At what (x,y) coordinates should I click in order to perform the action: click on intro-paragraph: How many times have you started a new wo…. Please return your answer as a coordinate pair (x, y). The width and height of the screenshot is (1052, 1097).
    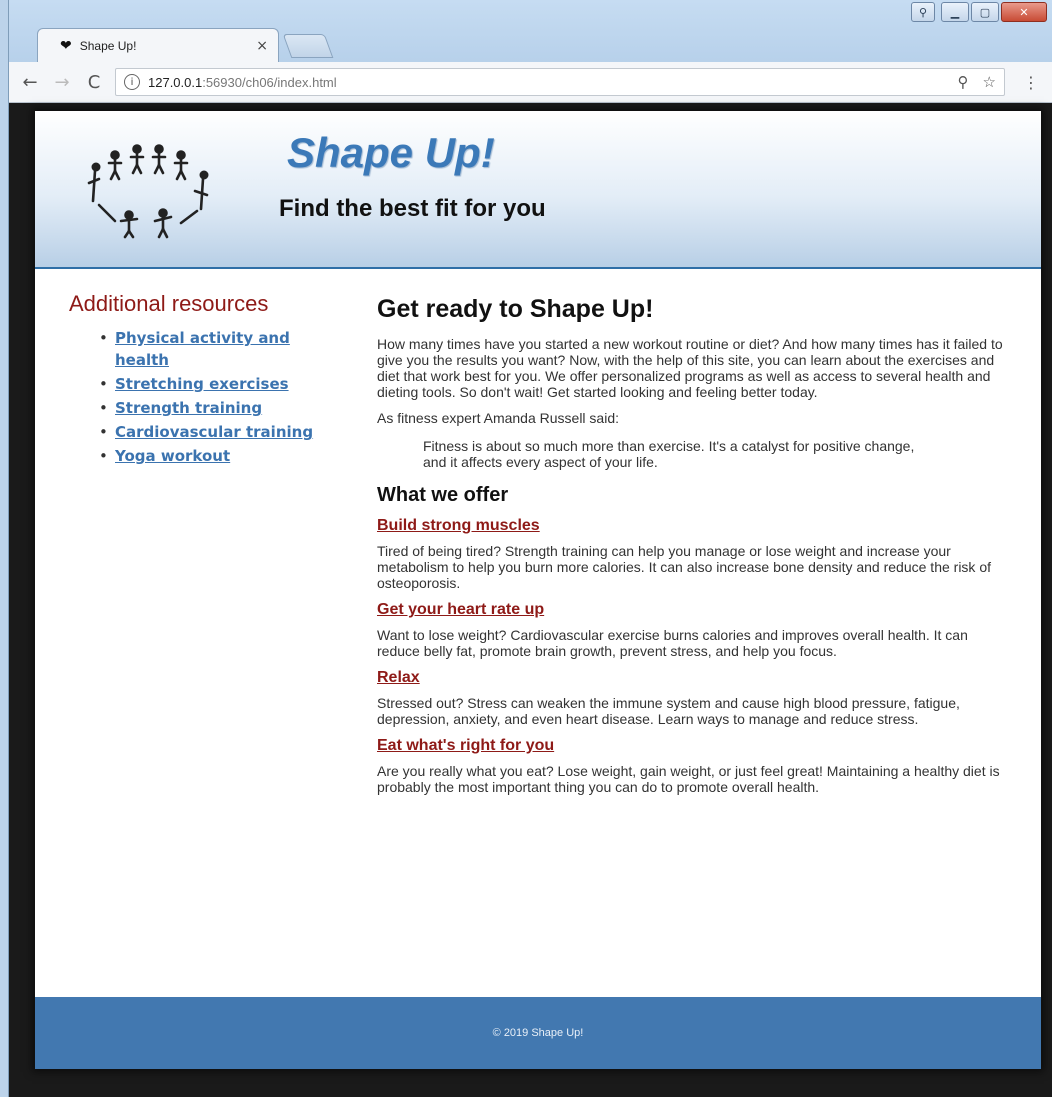
    Looking at the image, I should click on (690, 368).